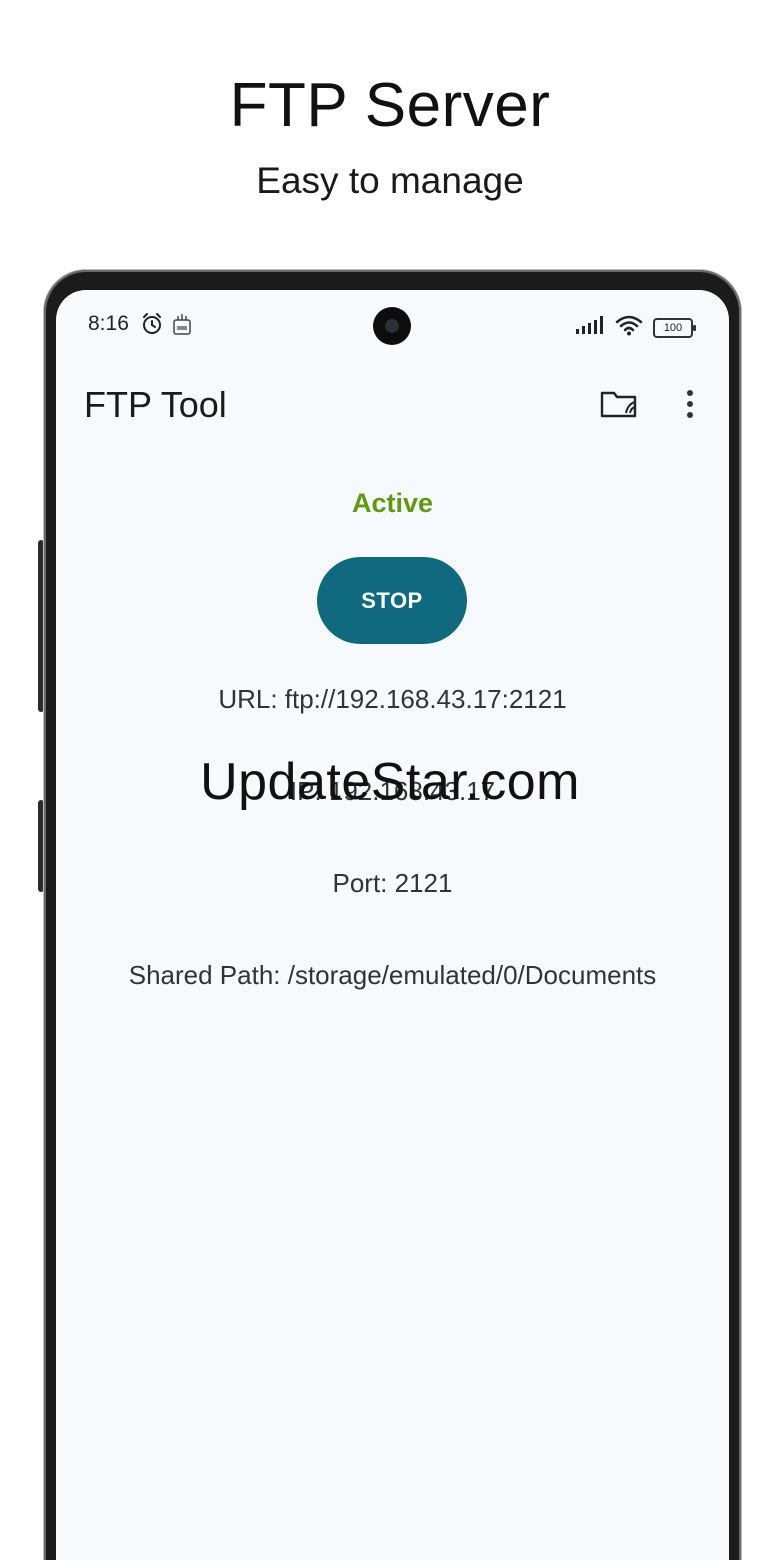 The width and height of the screenshot is (780, 1560). Describe the element at coordinates (590, 327) in the screenshot. I see `signal-icon` at that location.